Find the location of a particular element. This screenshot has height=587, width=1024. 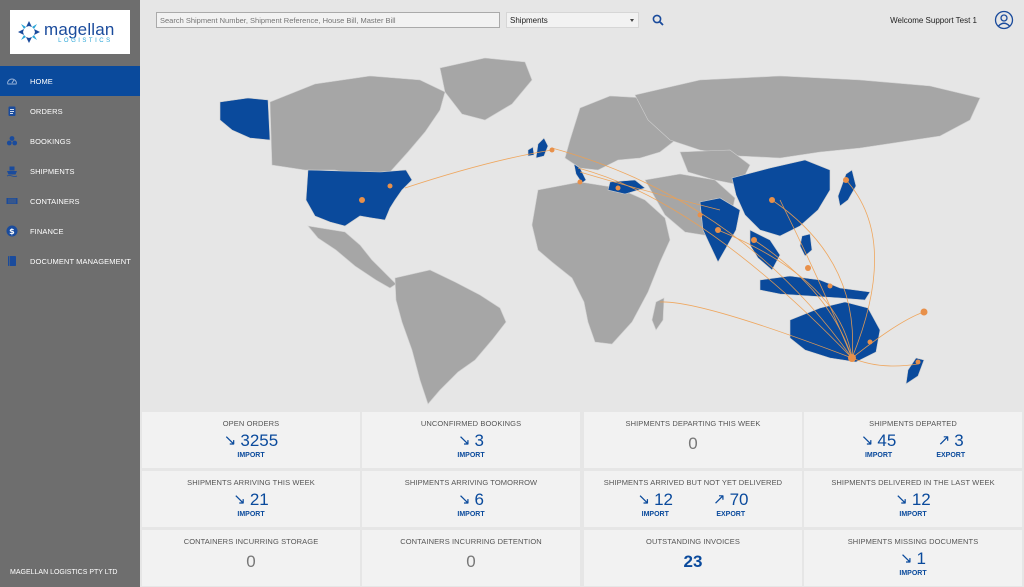

sidebar-item-label: HOME is located at coordinates (41, 81).